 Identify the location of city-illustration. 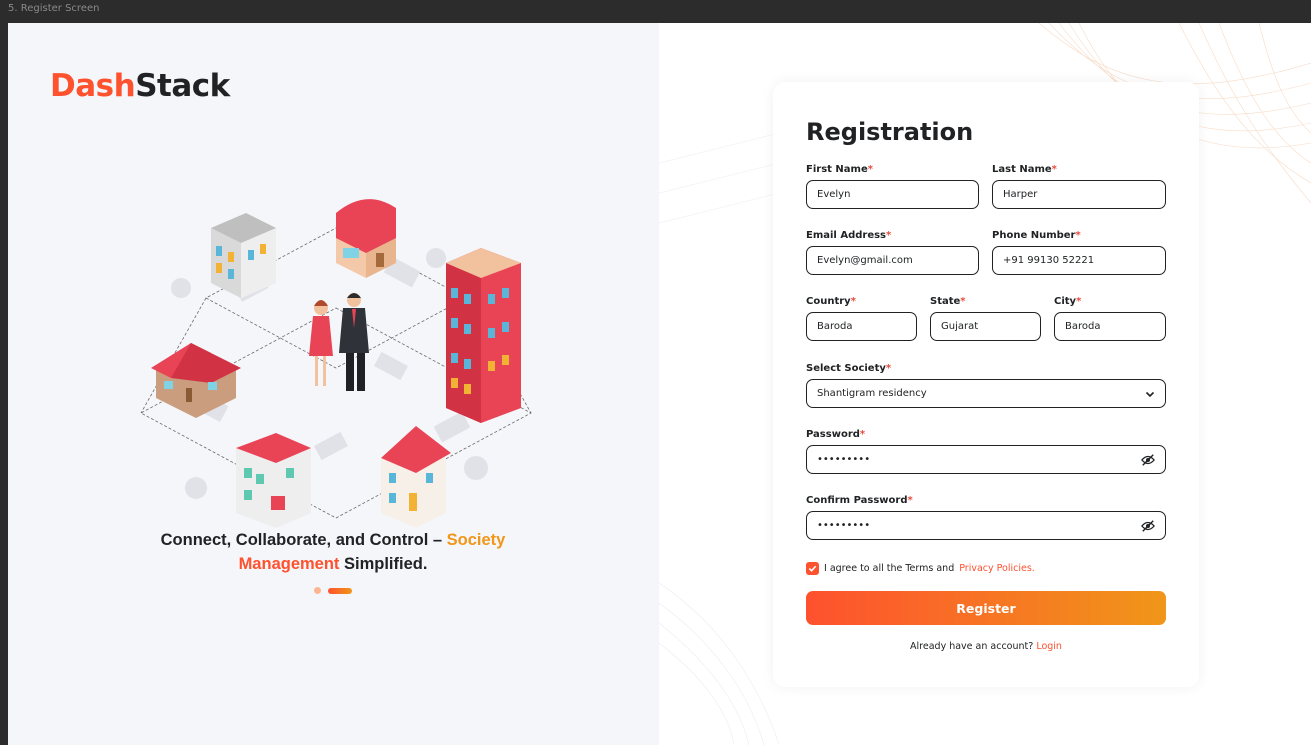
(336, 363).